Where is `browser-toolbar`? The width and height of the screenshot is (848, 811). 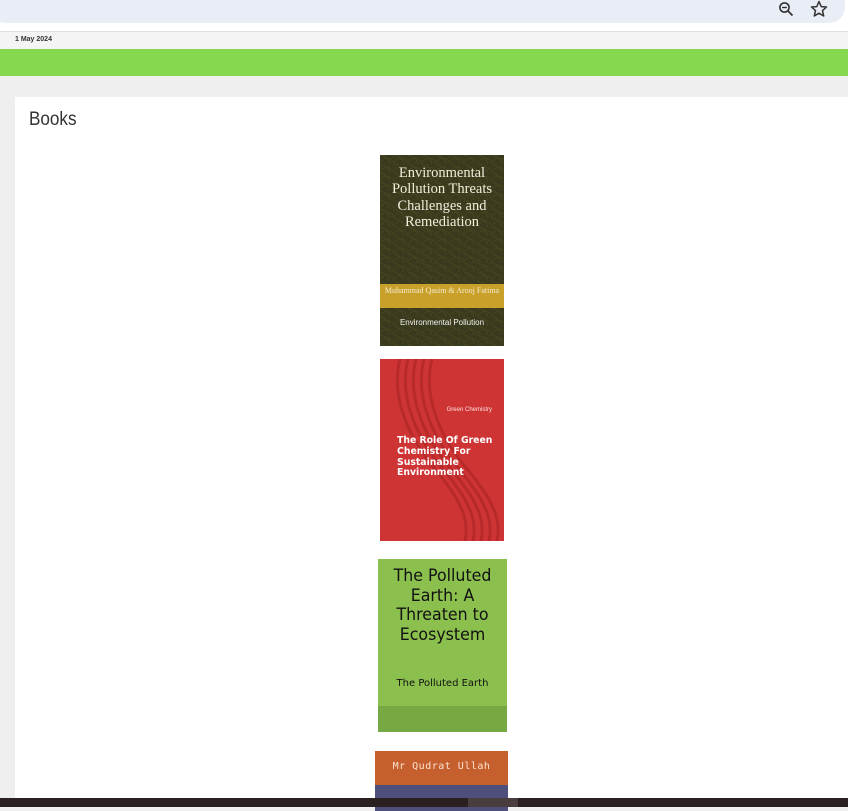 browser-toolbar is located at coordinates (424, 15).